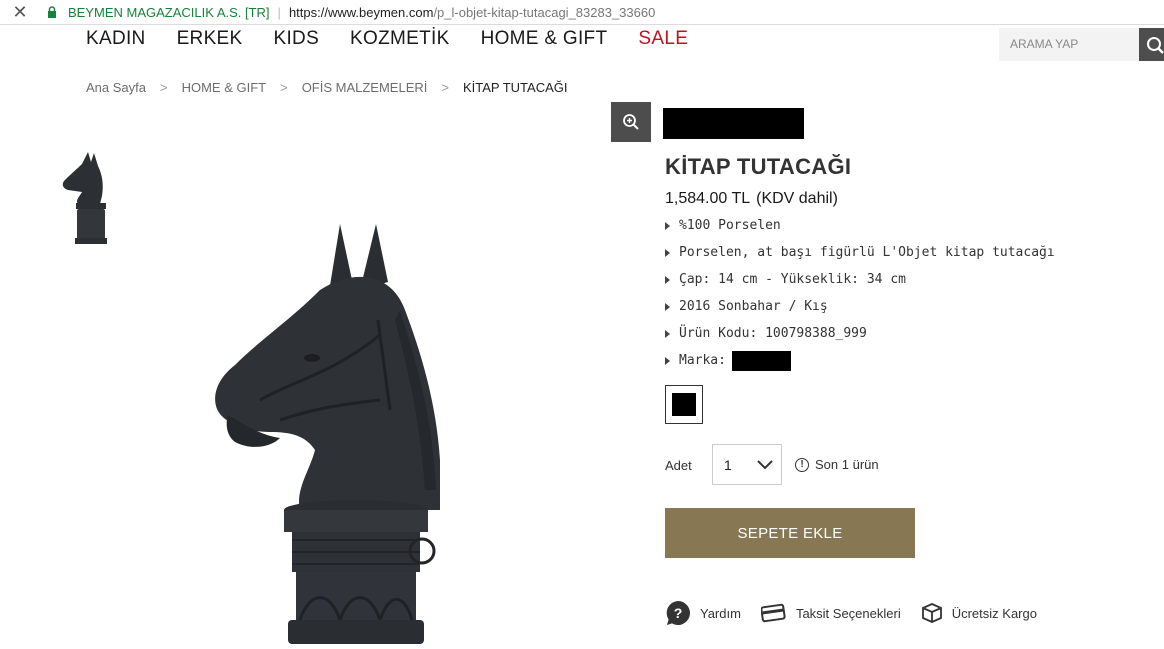 The height and width of the screenshot is (649, 1164). I want to click on brand-name-redacted, so click(761, 360).